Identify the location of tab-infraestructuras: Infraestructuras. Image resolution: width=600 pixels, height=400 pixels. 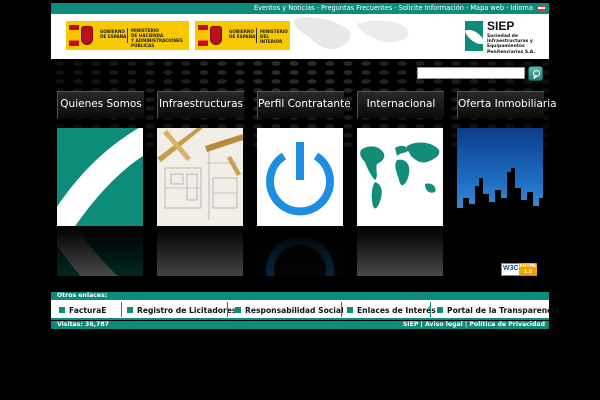
(200, 104).